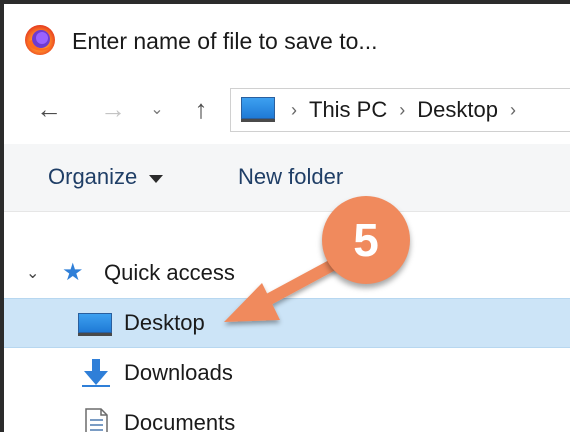  Describe the element at coordinates (180, 421) in the screenshot. I see `tree-item-label: Documents` at that location.